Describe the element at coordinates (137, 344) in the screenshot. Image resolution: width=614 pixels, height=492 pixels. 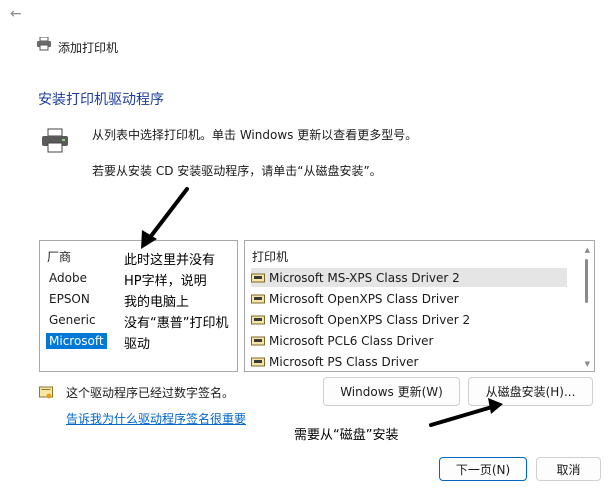
I see `annotation-line: 驱动` at that location.